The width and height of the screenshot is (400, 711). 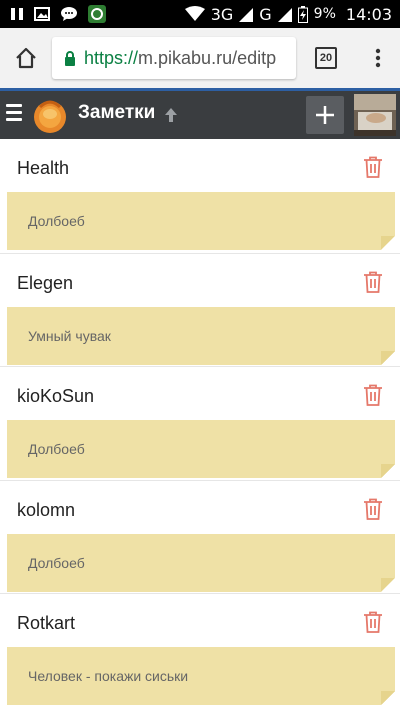 I want to click on menu-dots-icon, so click(x=378, y=58).